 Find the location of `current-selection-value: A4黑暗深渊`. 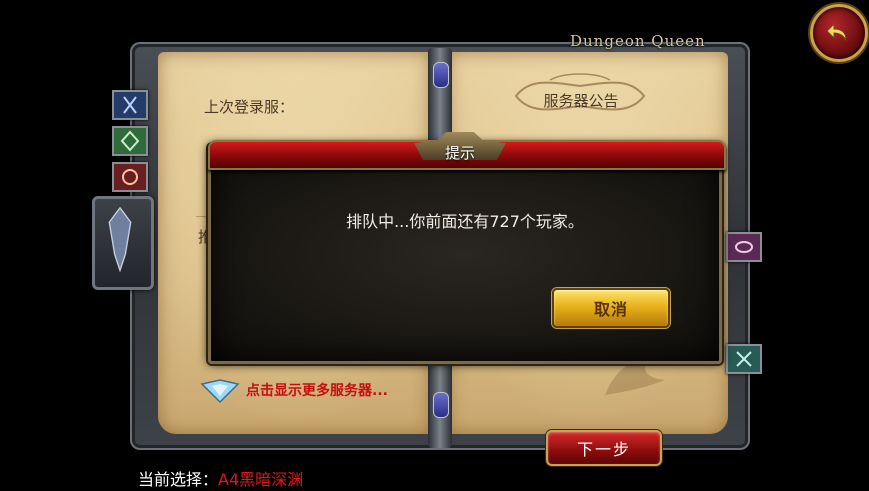

current-selection-value: A4黑暗深渊 is located at coordinates (261, 479).